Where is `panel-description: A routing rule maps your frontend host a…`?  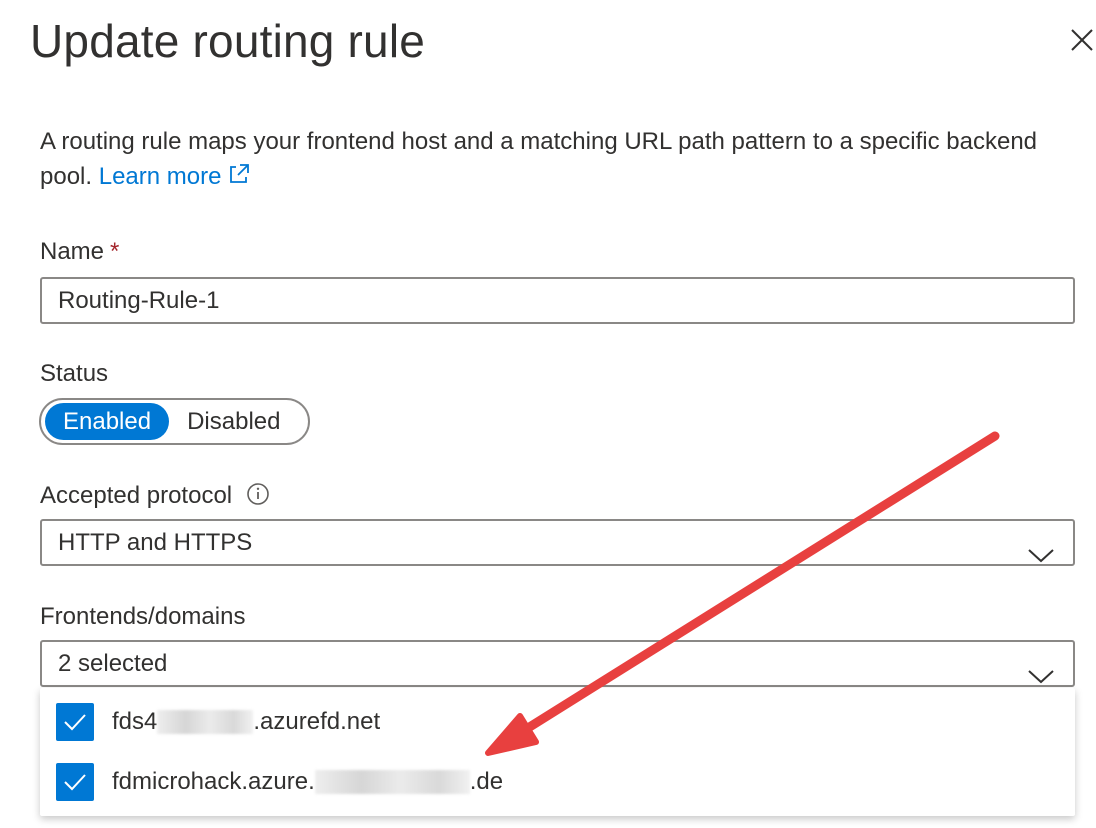 panel-description: A routing rule maps your frontend host a… is located at coordinates (545, 160).